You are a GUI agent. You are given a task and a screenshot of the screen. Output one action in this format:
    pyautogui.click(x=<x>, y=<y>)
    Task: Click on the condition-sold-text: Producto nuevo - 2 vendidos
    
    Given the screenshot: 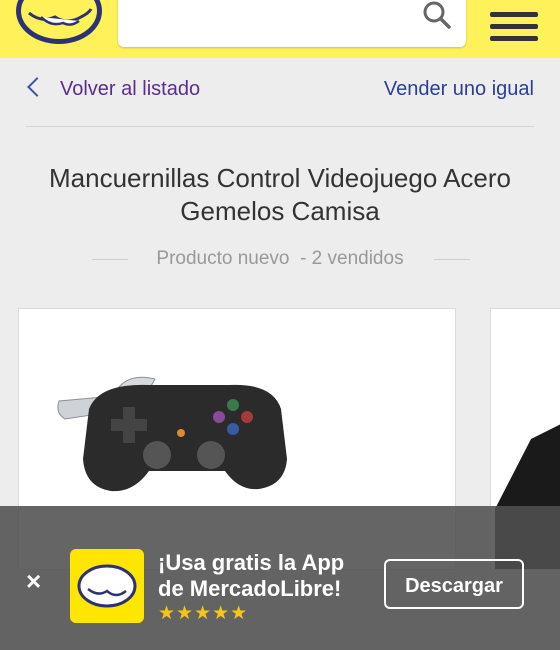 What is the action you would take?
    pyautogui.click(x=280, y=259)
    